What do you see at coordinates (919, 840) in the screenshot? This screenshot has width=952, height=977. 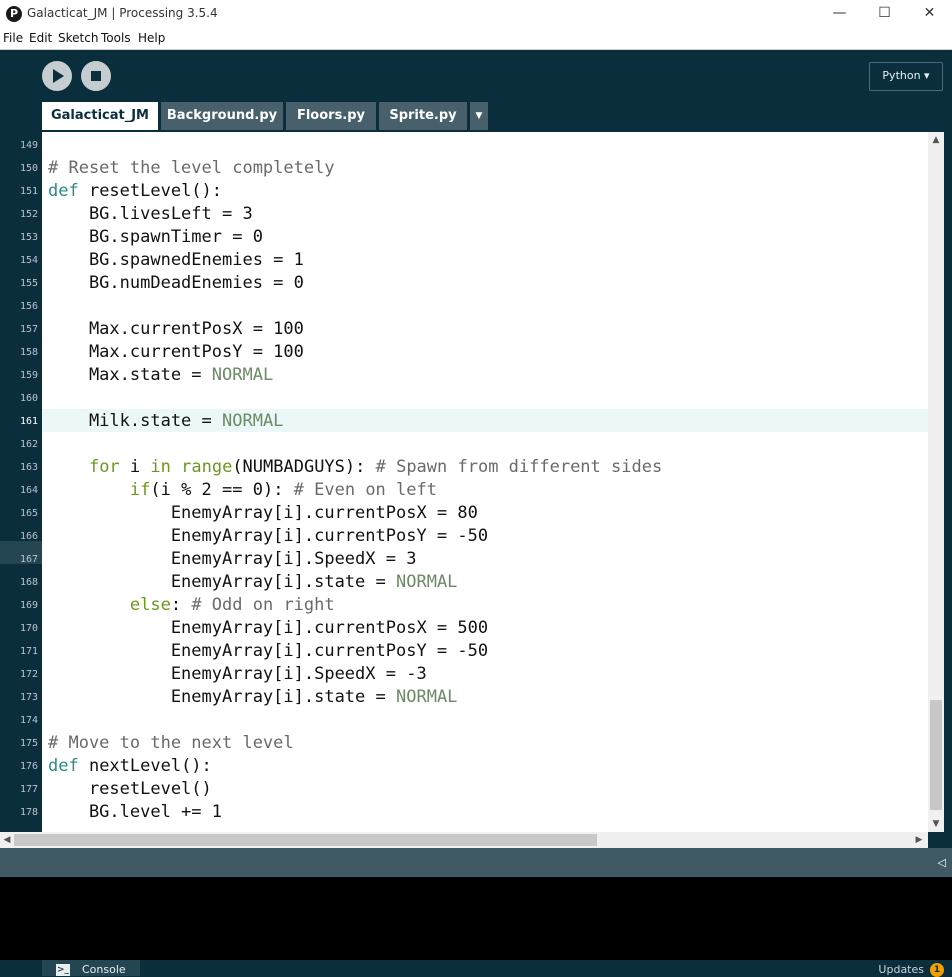 I see `scroll-right-icon: ▶` at bounding box center [919, 840].